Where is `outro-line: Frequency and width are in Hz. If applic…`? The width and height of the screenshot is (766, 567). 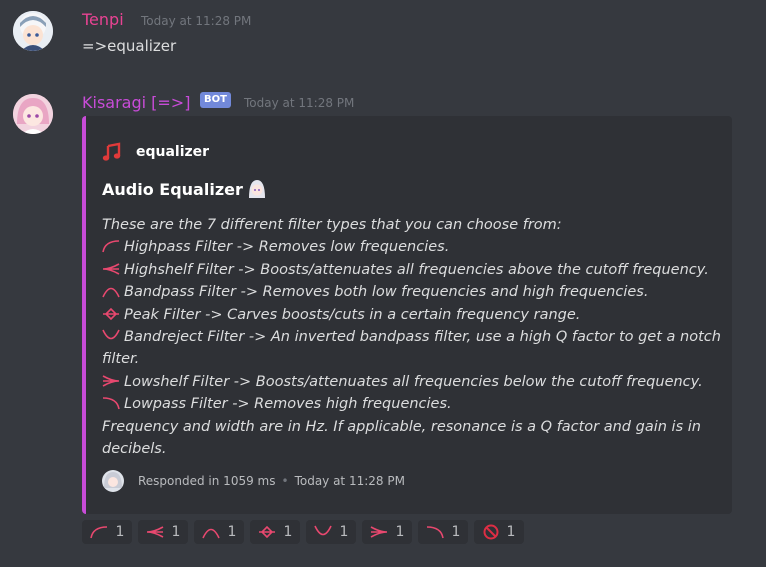 outro-line: Frequency and width are in Hz. If applic… is located at coordinates (401, 438).